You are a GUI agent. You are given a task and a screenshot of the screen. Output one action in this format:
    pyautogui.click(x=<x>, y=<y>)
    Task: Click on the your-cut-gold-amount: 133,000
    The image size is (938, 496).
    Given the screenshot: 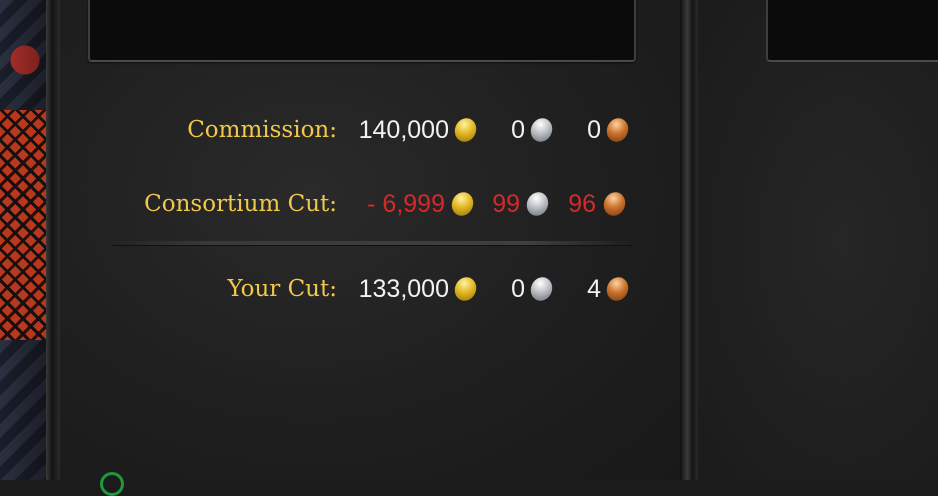 What is the action you would take?
    pyautogui.click(x=403, y=289)
    